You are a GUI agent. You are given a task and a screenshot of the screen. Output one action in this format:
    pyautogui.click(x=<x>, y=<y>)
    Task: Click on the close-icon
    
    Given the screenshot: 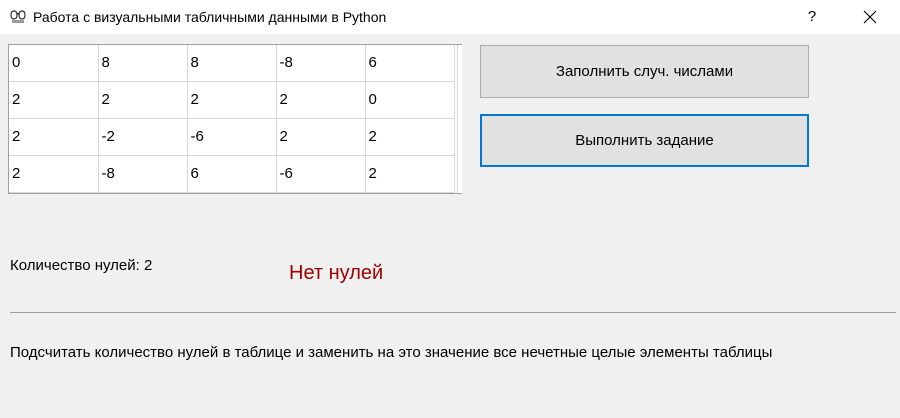 What is the action you would take?
    pyautogui.click(x=870, y=17)
    